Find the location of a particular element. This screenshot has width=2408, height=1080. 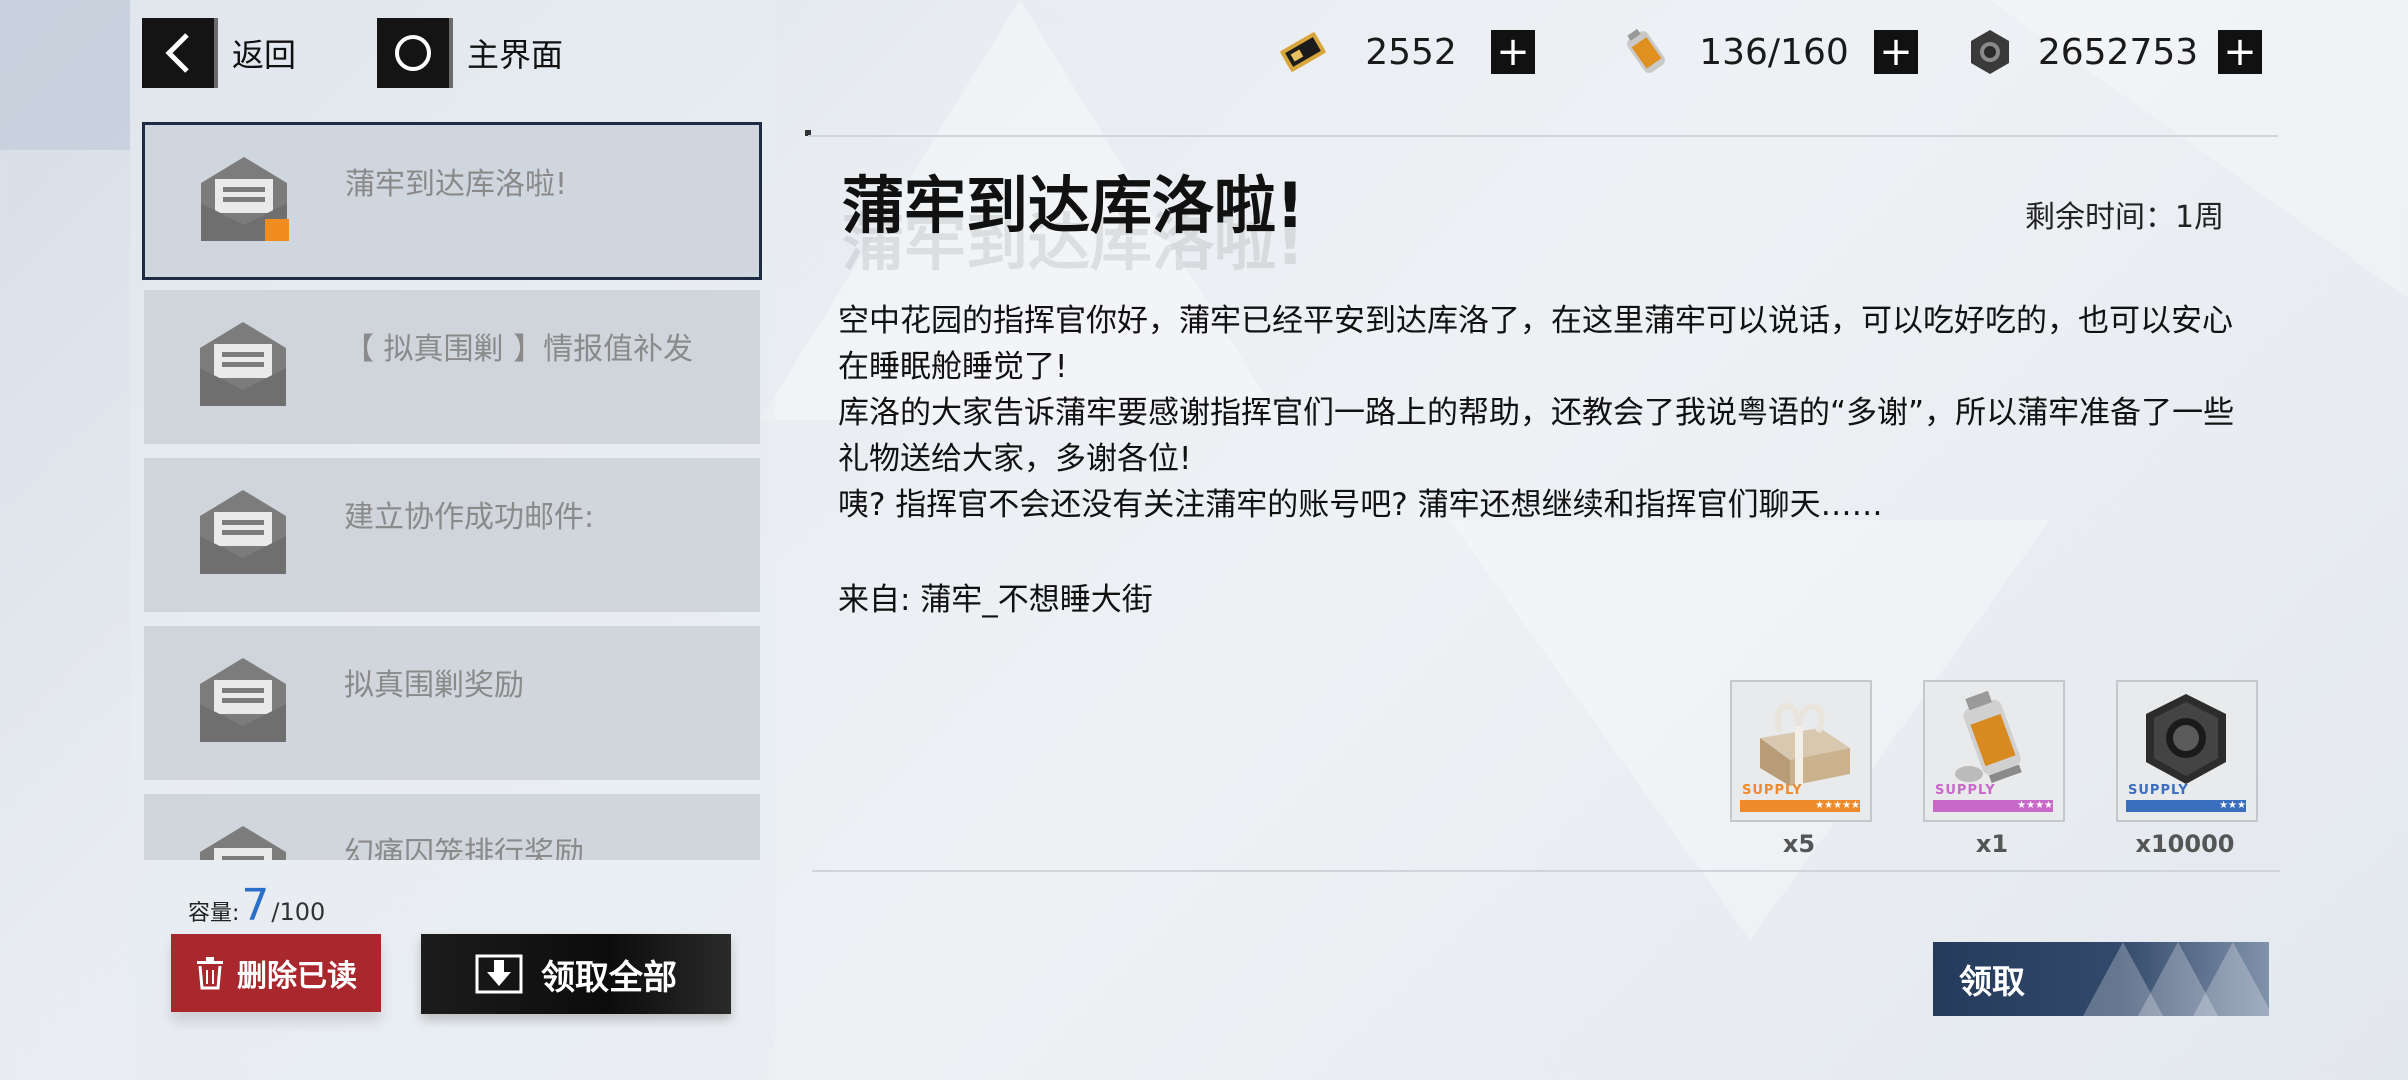

rarity-stars: ★★★ is located at coordinates (2232, 805).